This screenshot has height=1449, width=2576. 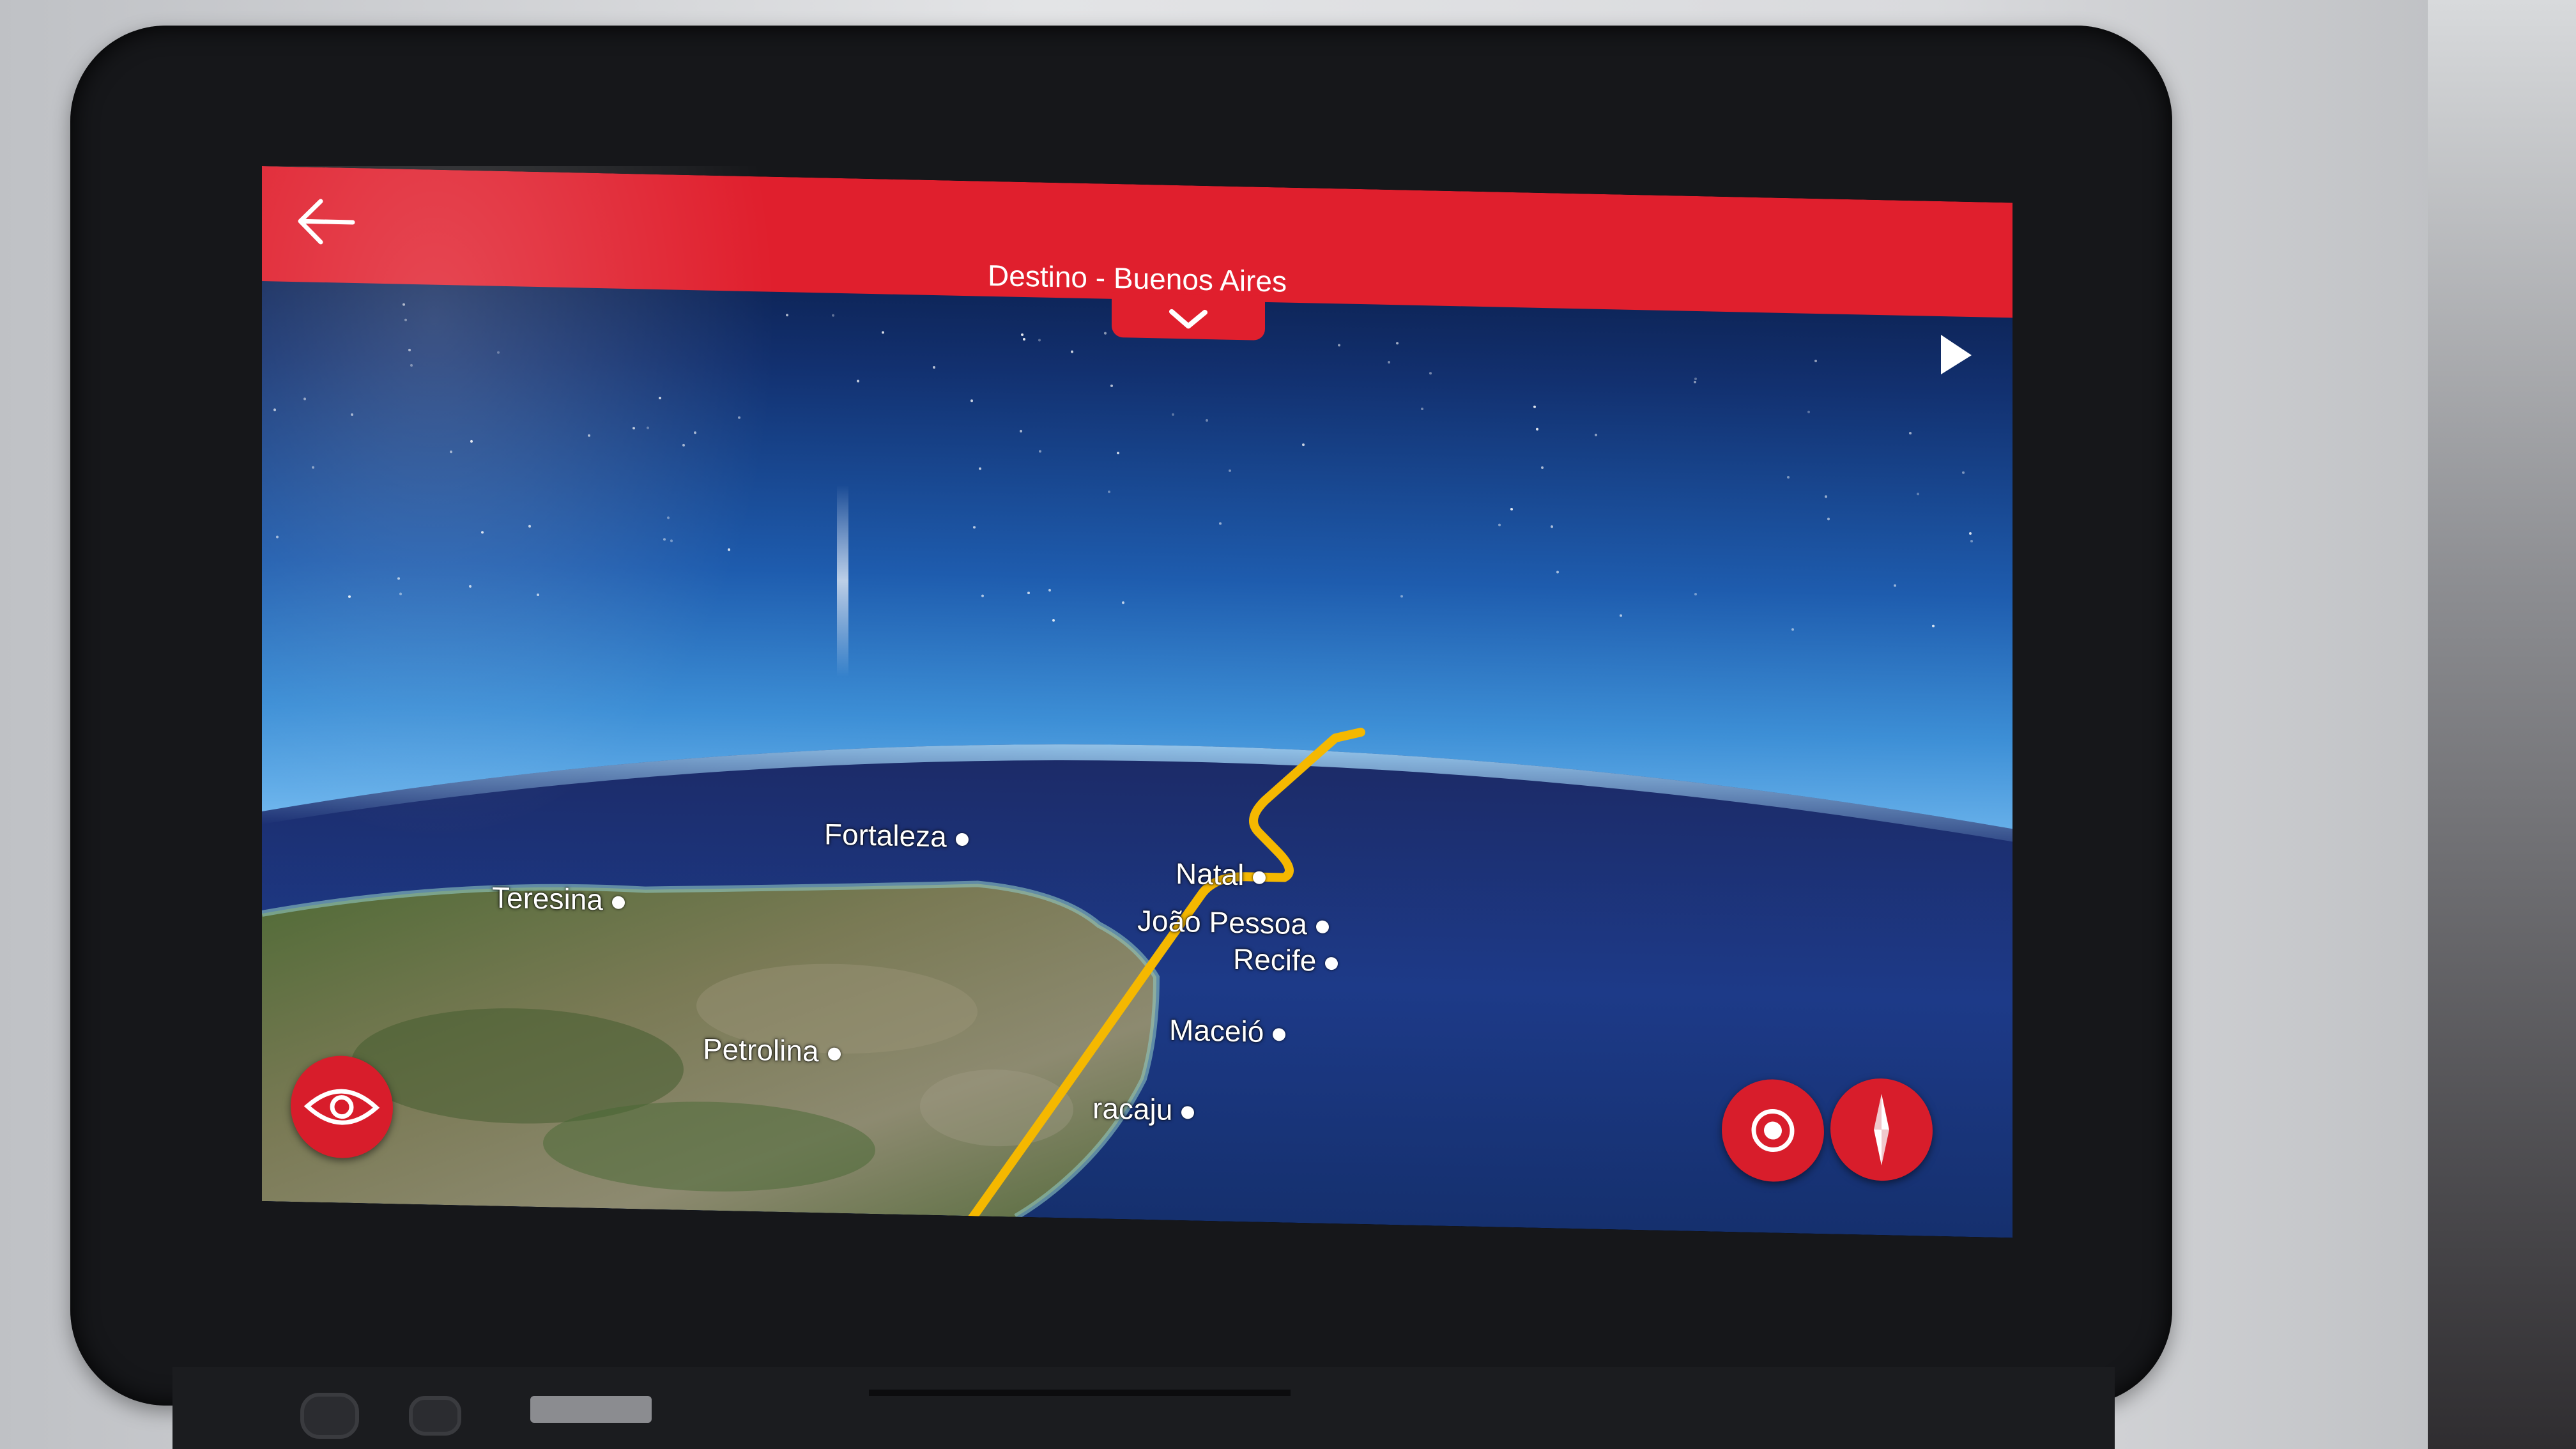 I want to click on city-label-fortaleza: Fortaleza, so click(x=896, y=835).